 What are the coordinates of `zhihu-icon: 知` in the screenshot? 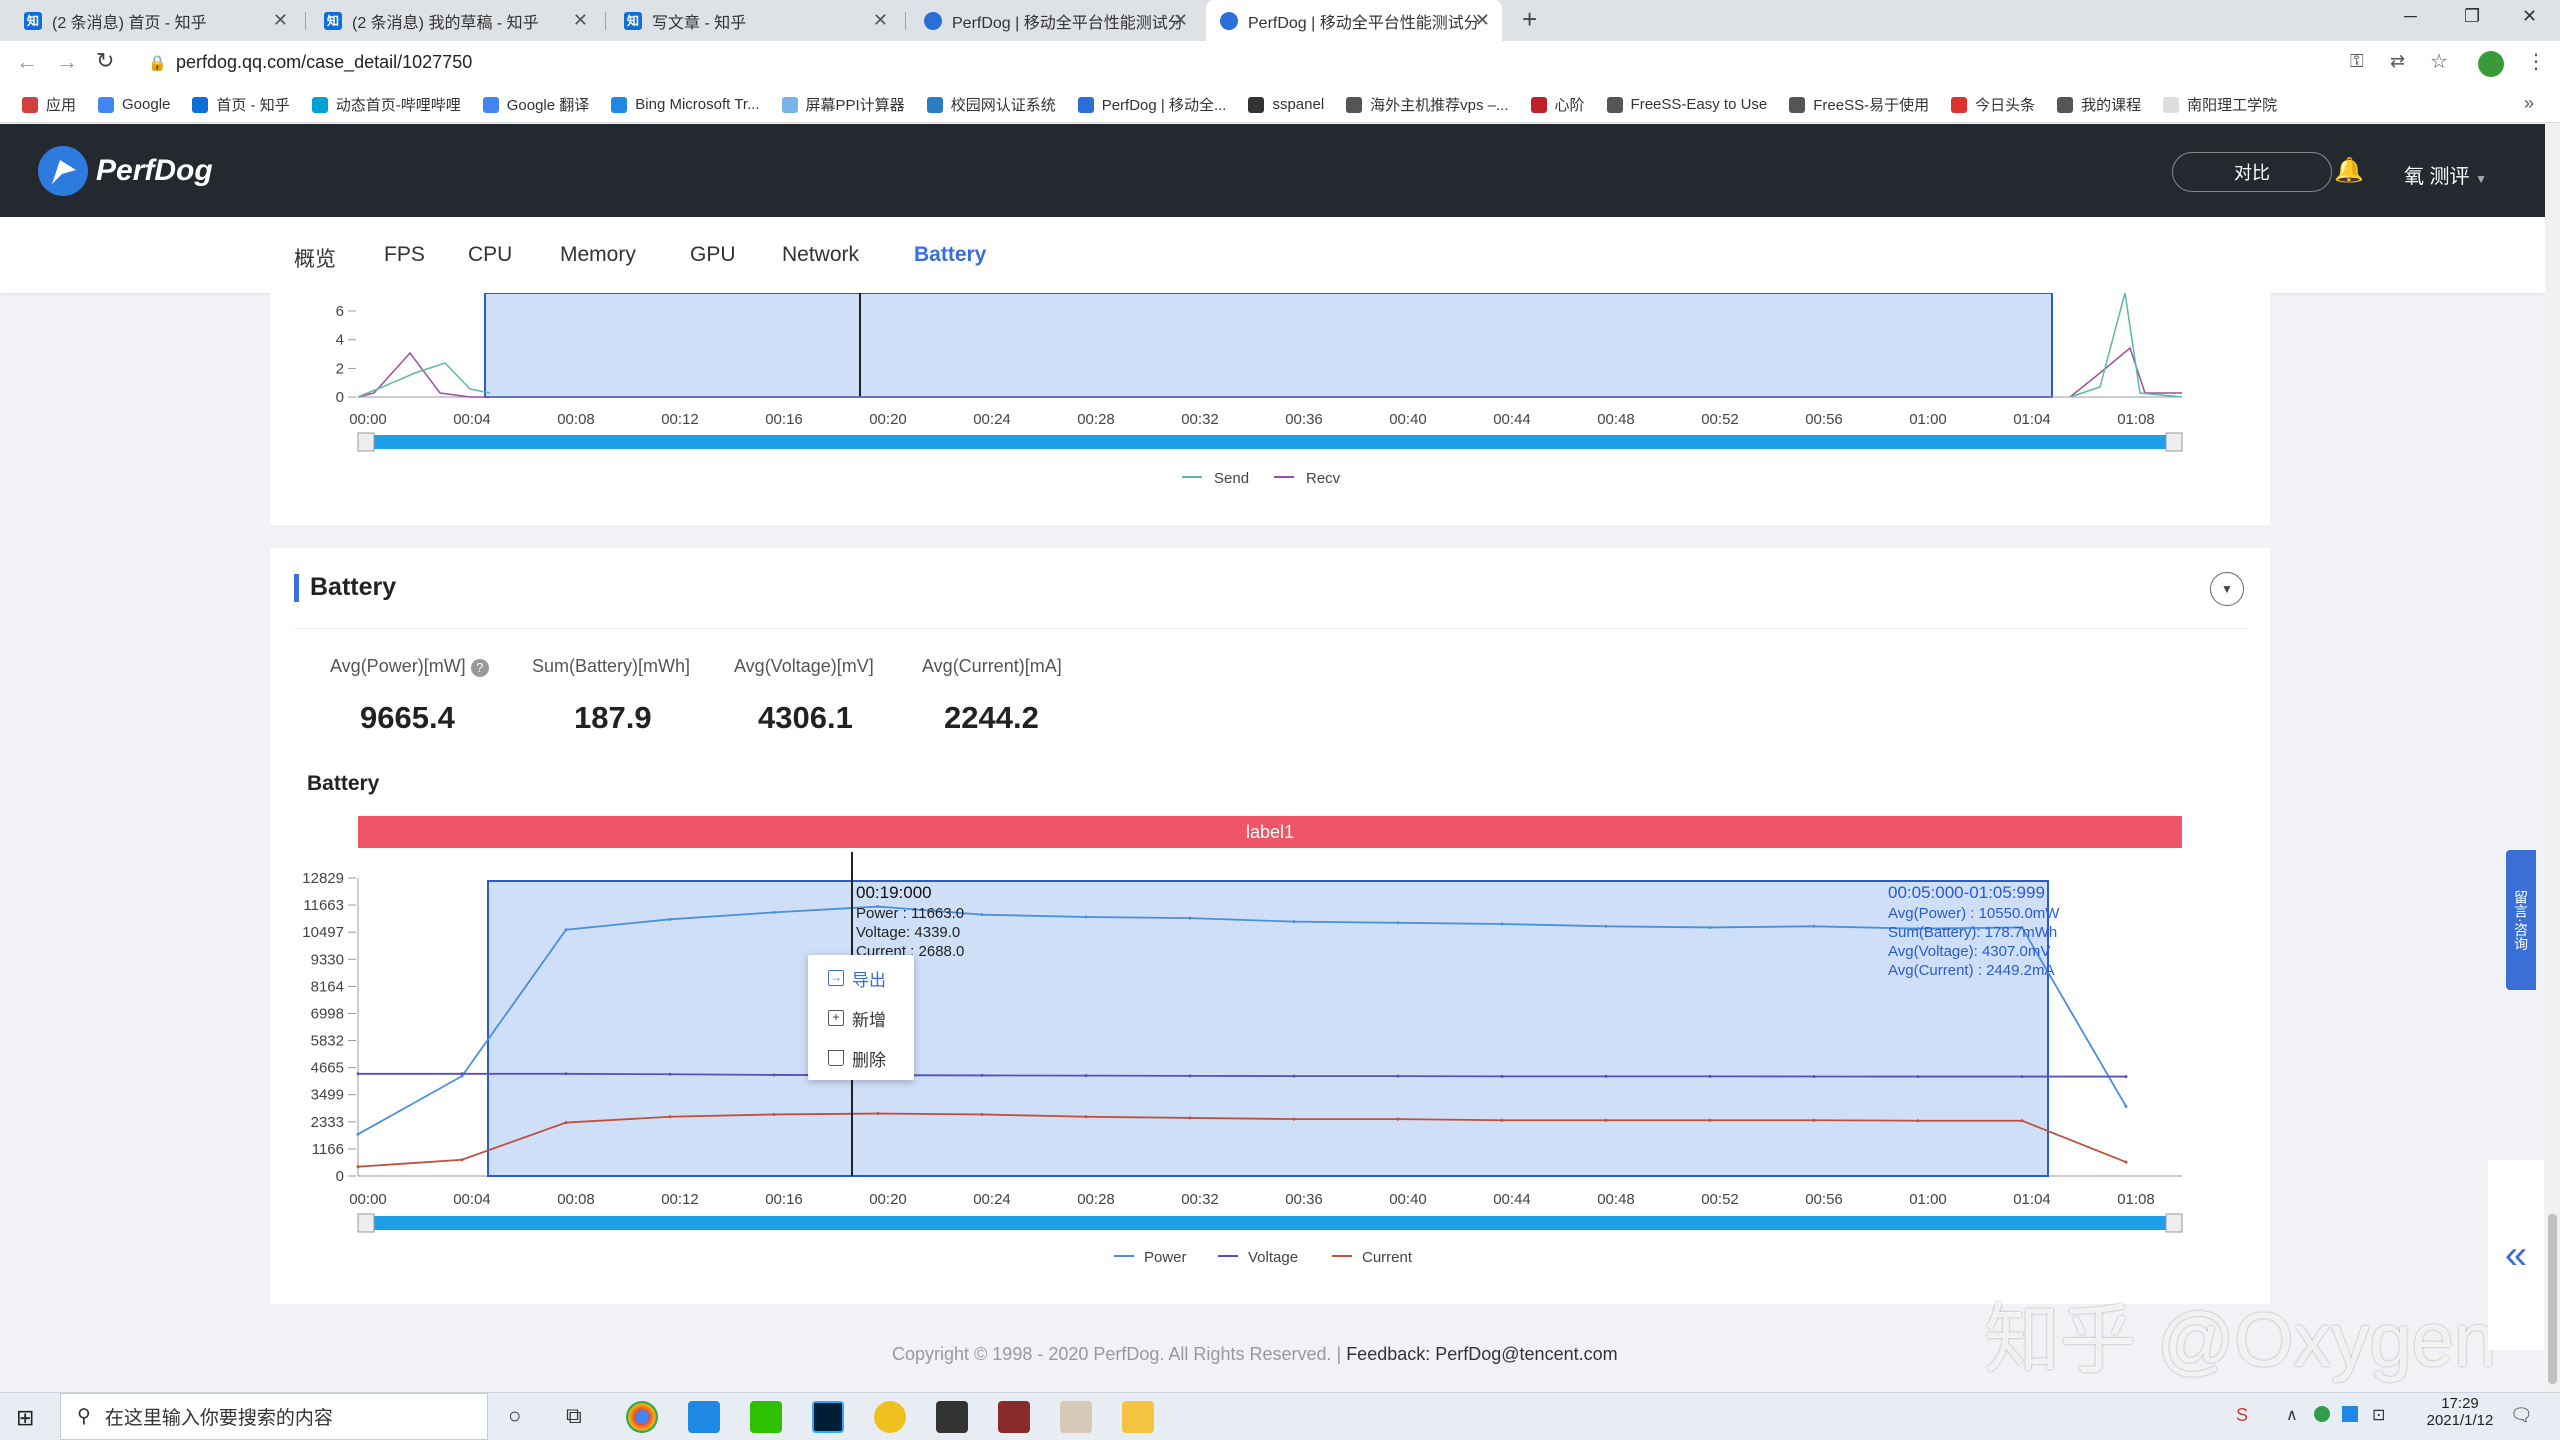 It's located at (333, 20).